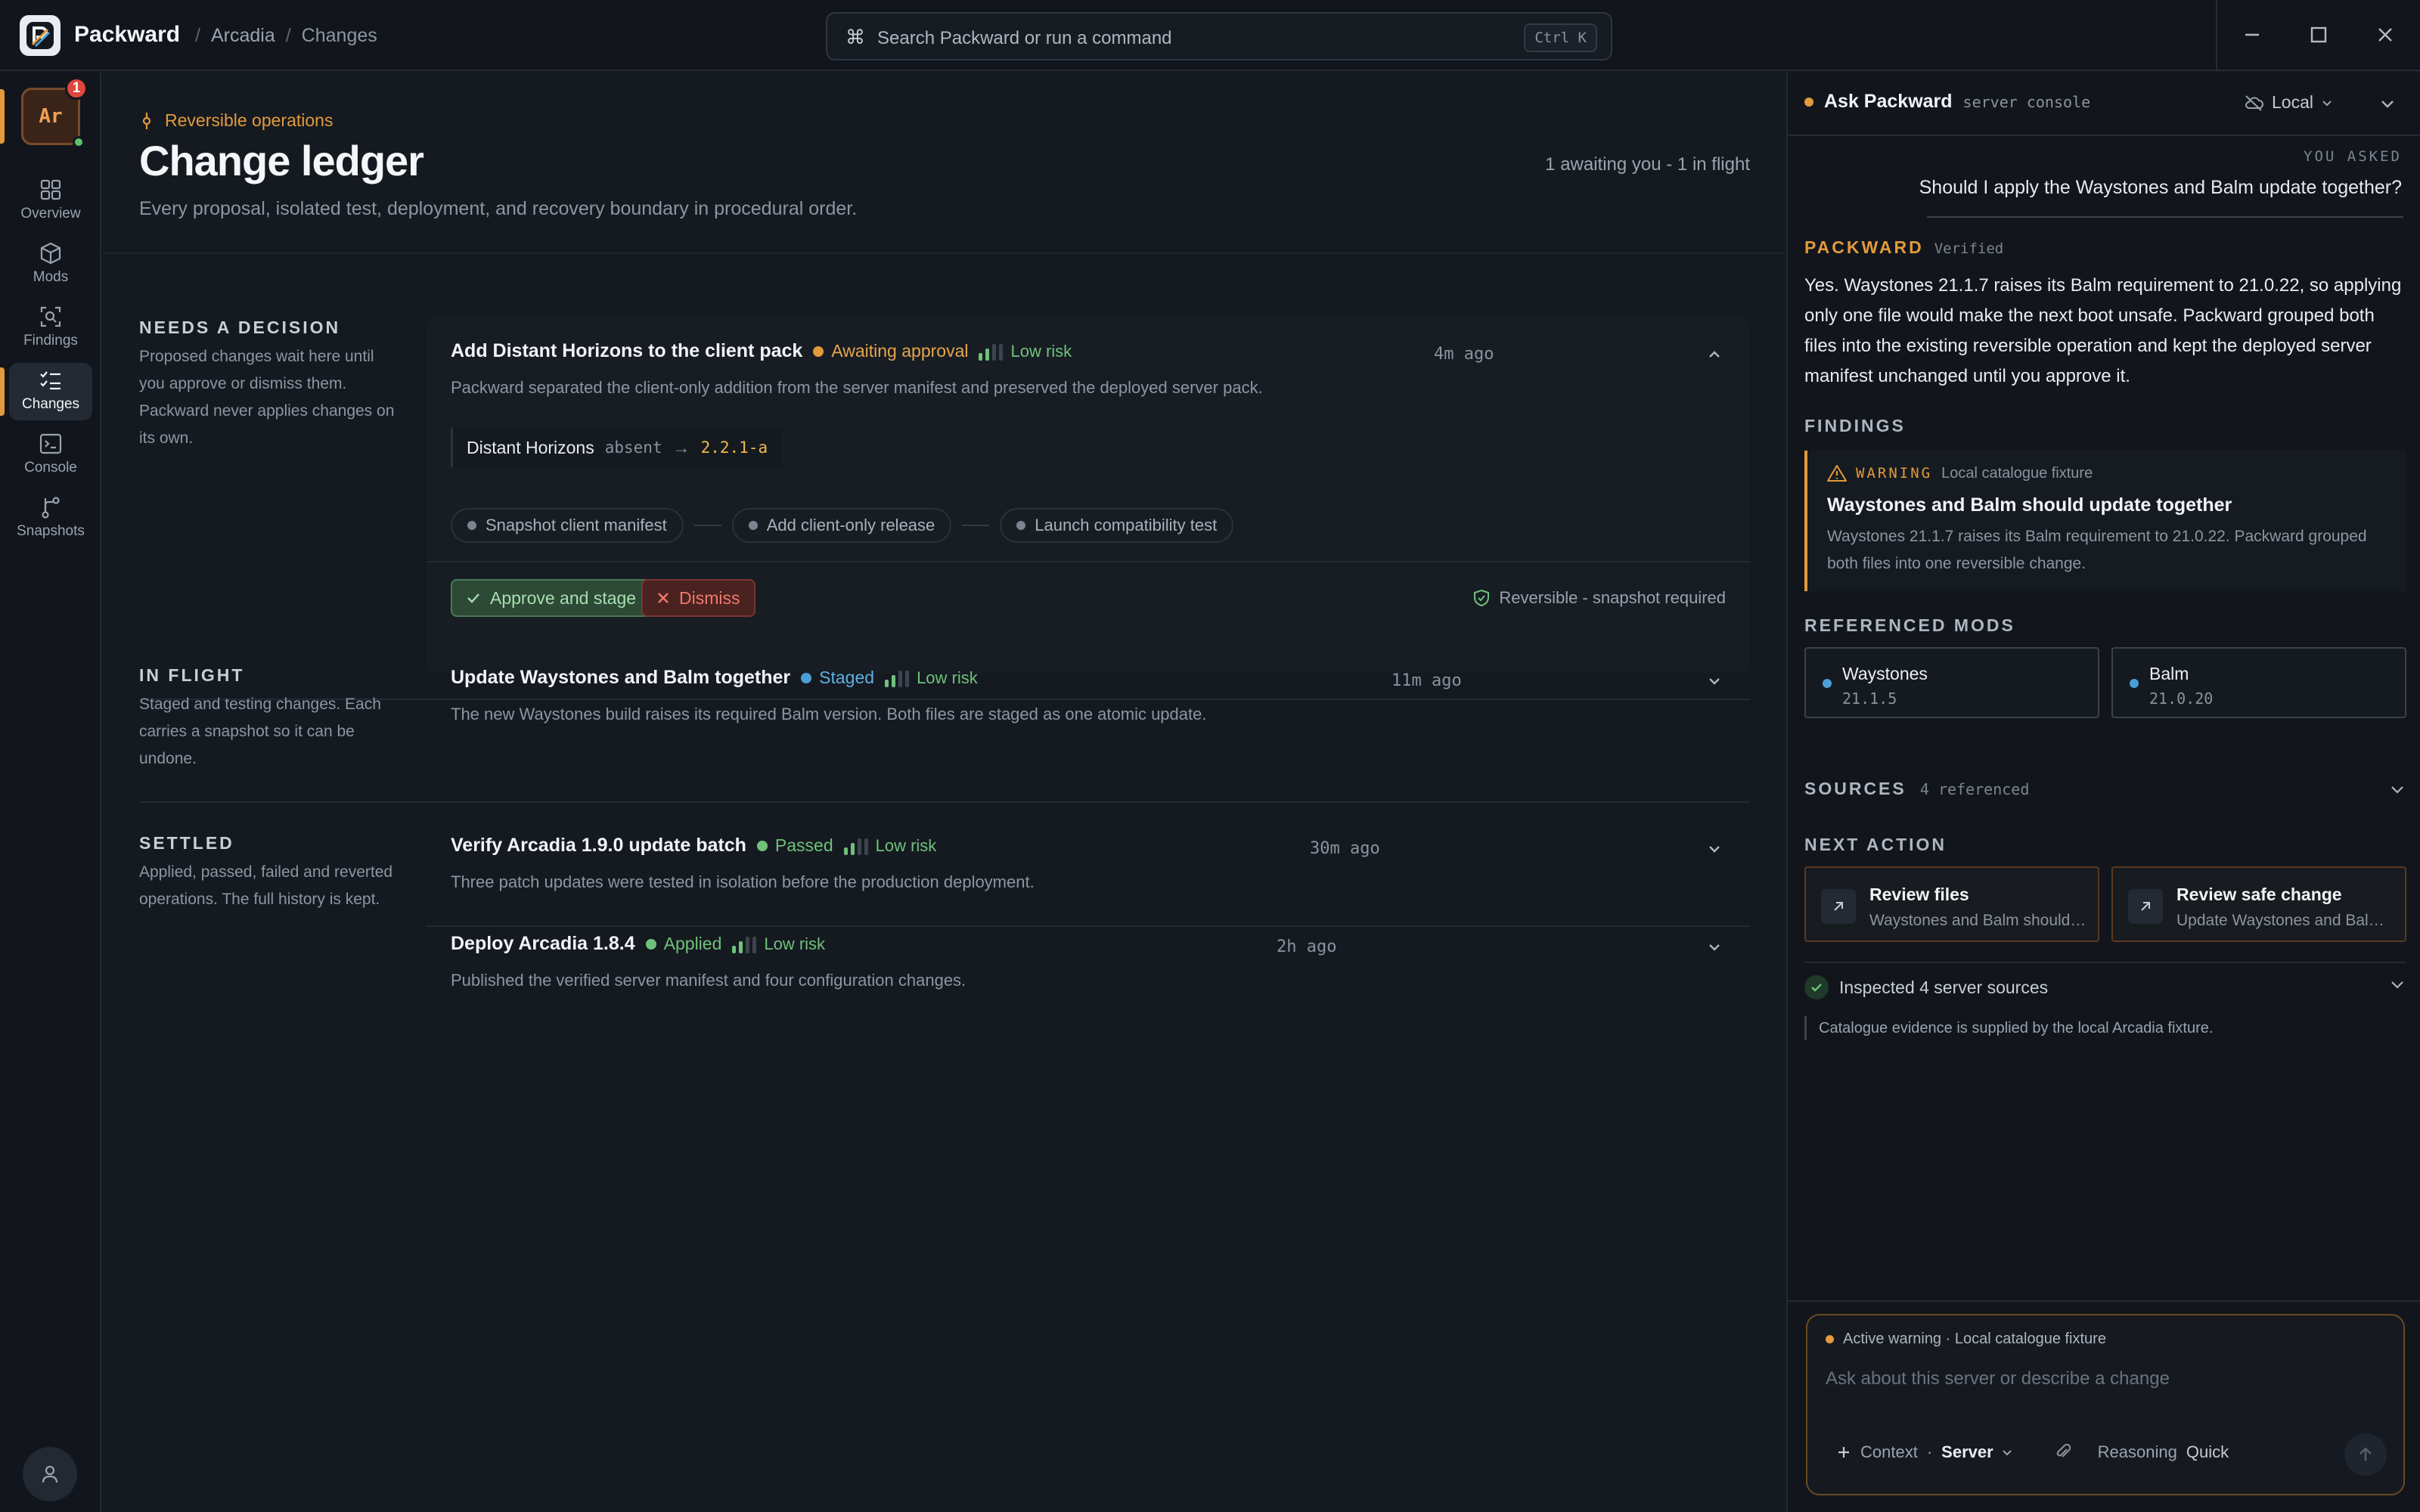 This screenshot has height=1512, width=2420. Describe the element at coordinates (50, 519) in the screenshot. I see `rail-item-snapshots: Snapshots` at that location.